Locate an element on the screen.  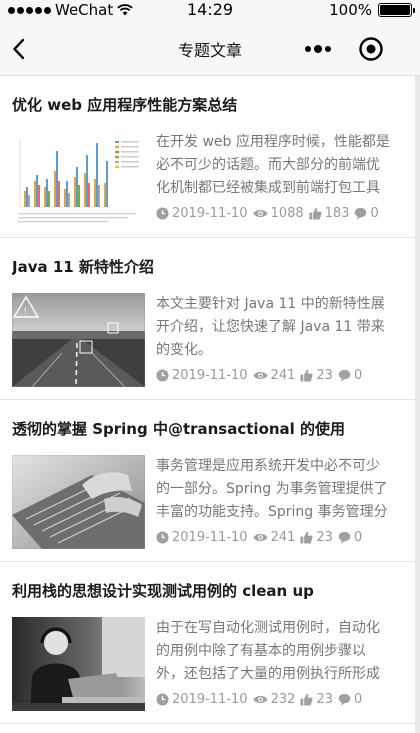
view-count: 232 is located at coordinates (283, 699).